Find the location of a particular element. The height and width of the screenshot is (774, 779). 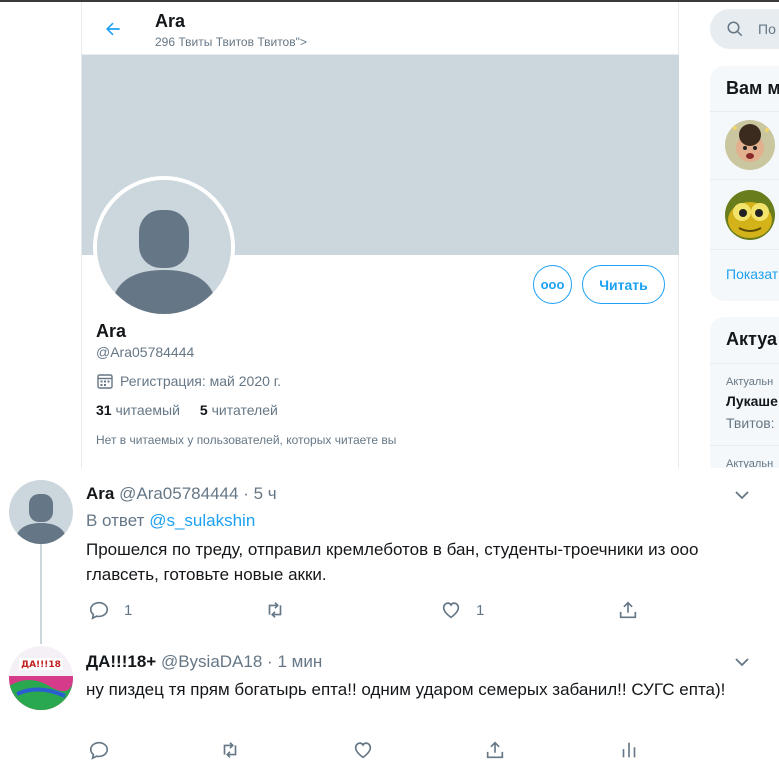

like-button is located at coordinates (363, 750).